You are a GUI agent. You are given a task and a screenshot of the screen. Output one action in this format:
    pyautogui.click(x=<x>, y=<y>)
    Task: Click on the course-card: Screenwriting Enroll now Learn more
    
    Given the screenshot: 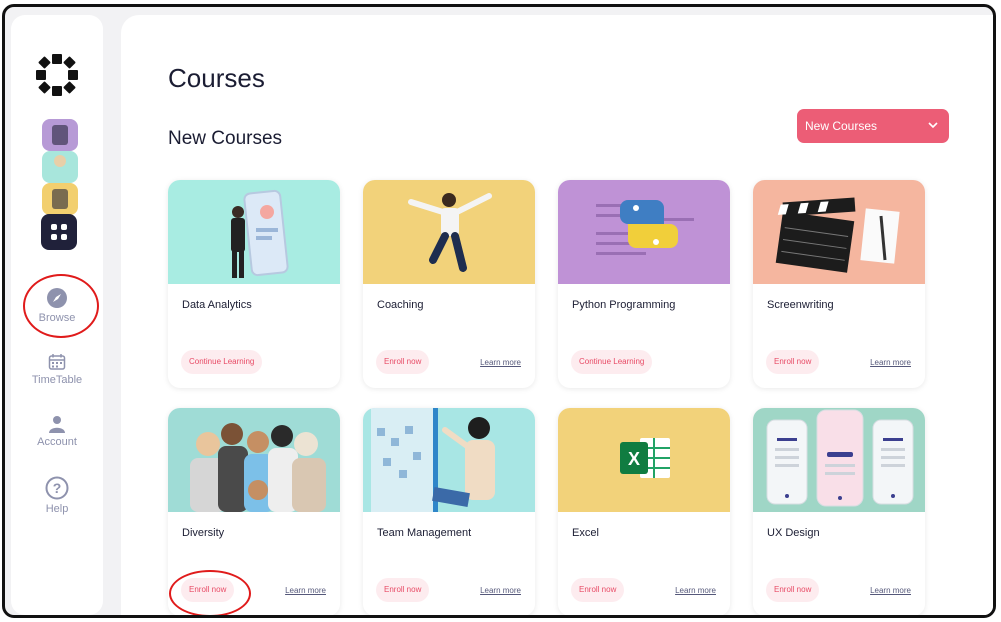 What is the action you would take?
    pyautogui.click(x=839, y=284)
    